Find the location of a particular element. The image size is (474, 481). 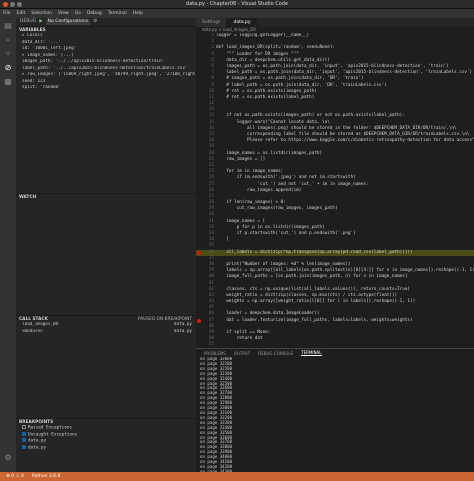

menu-item-file: File is located at coordinates (7, 13).